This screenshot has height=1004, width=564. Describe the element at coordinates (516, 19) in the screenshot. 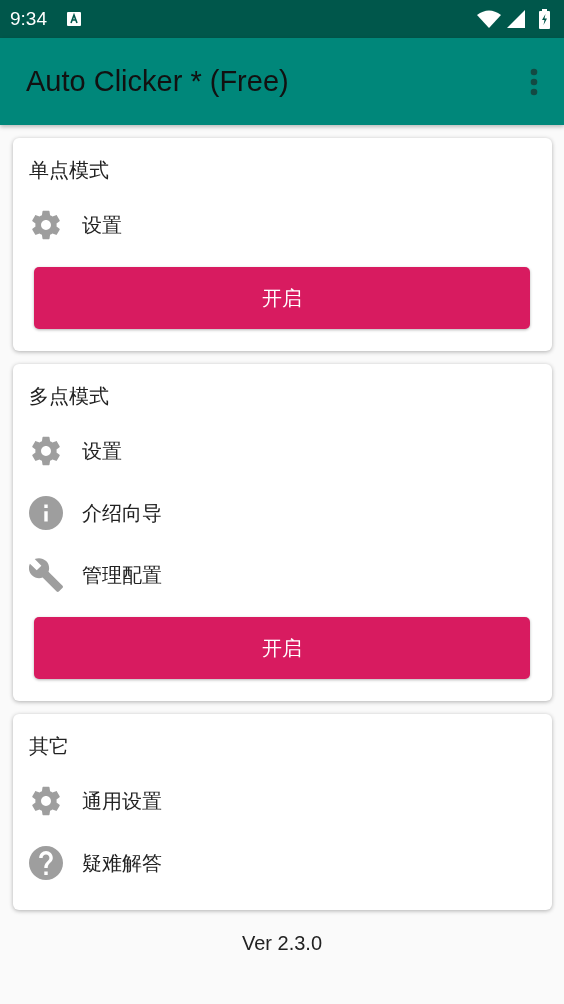

I see `signal-icon` at that location.